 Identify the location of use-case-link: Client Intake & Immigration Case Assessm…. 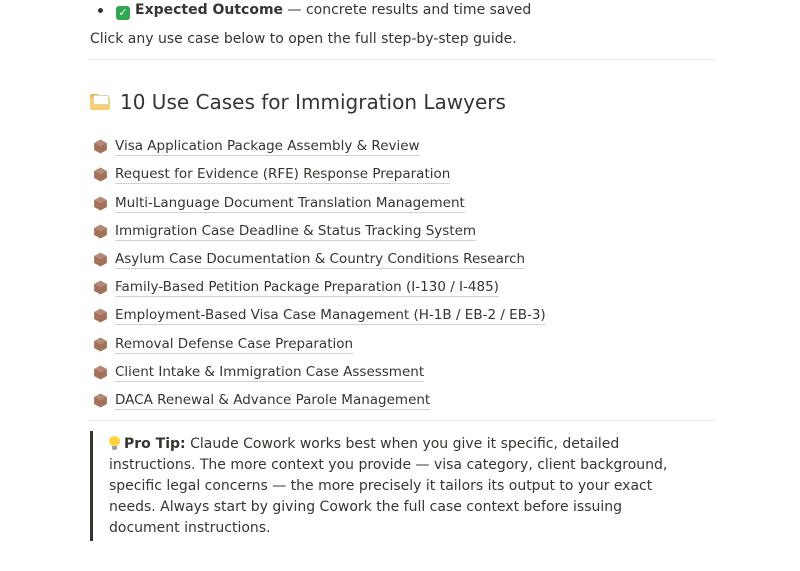
(270, 372).